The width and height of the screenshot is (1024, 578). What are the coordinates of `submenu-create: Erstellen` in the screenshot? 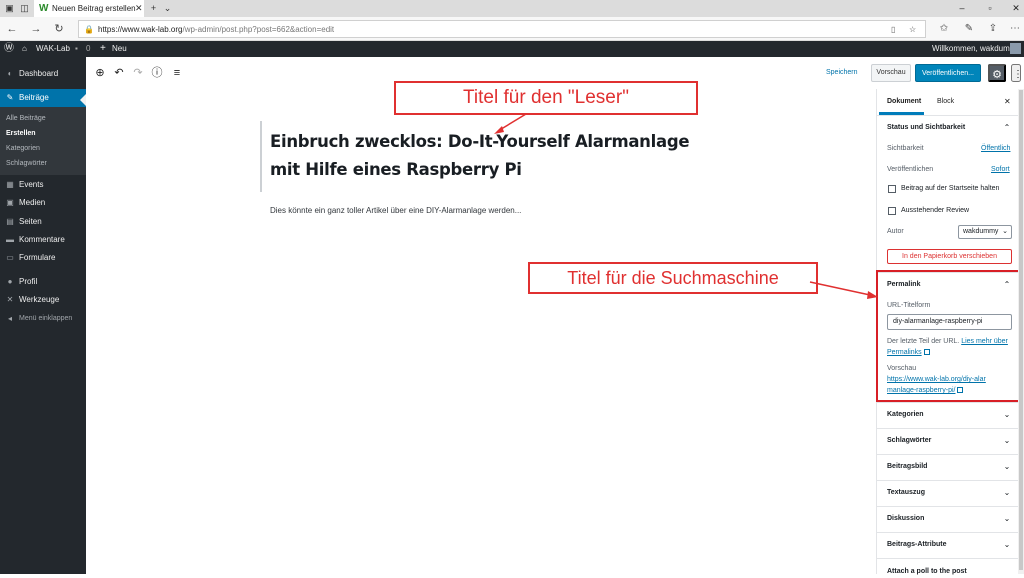 It's located at (21, 133).